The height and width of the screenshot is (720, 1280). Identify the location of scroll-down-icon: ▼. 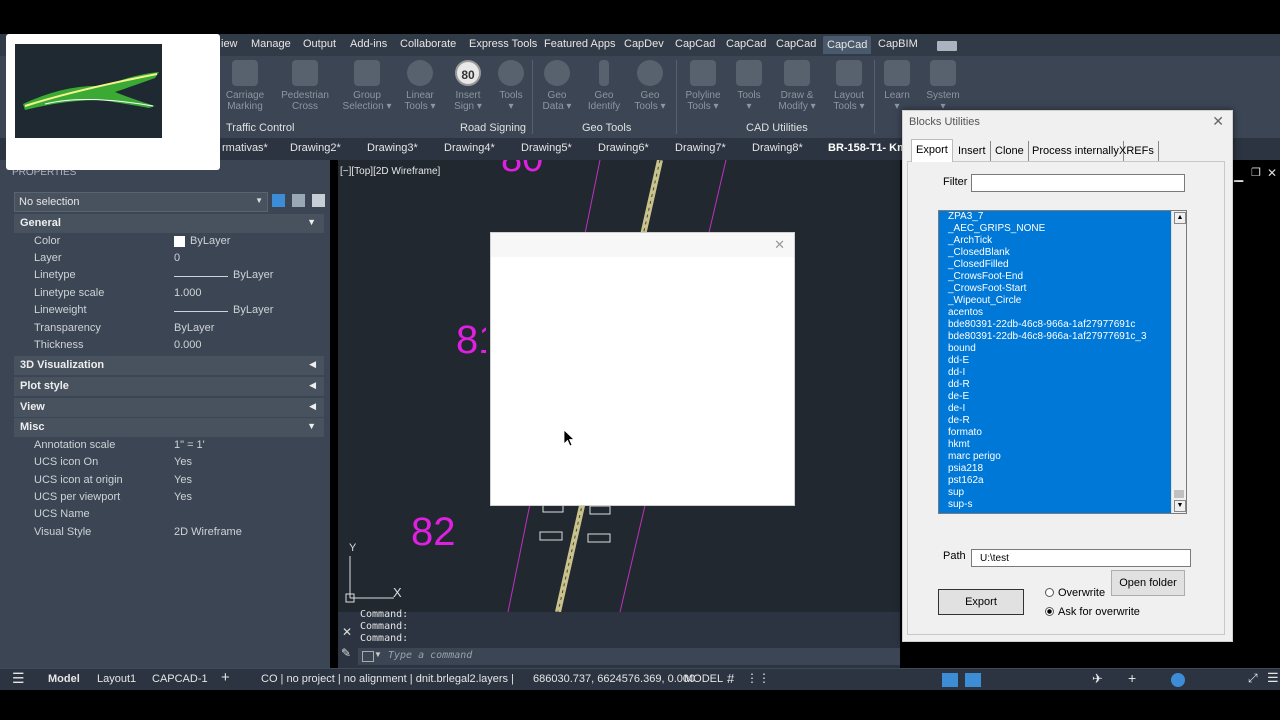
(1180, 506).